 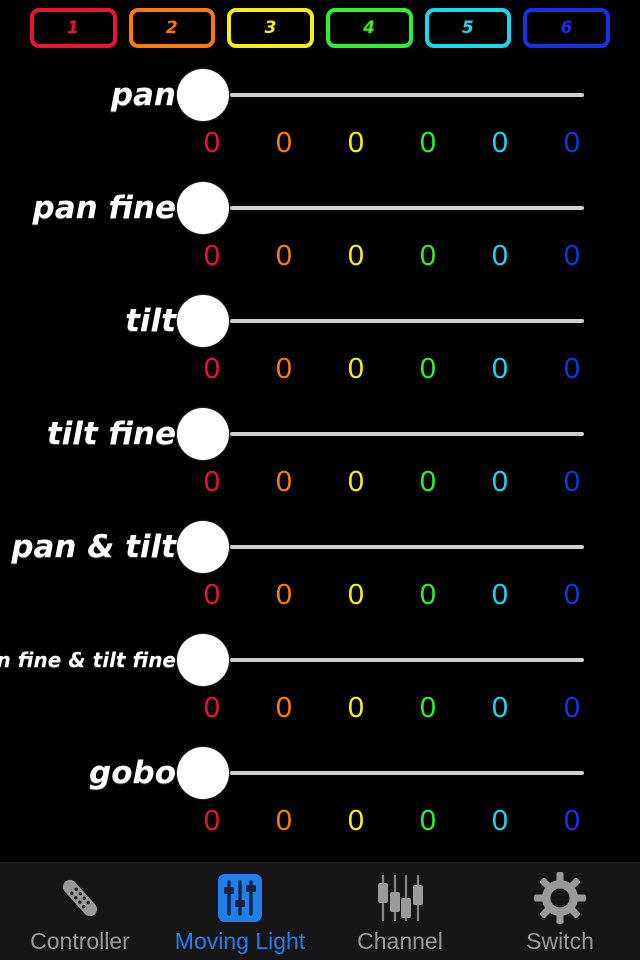 I want to click on channel-button-label: 1, so click(x=73, y=27).